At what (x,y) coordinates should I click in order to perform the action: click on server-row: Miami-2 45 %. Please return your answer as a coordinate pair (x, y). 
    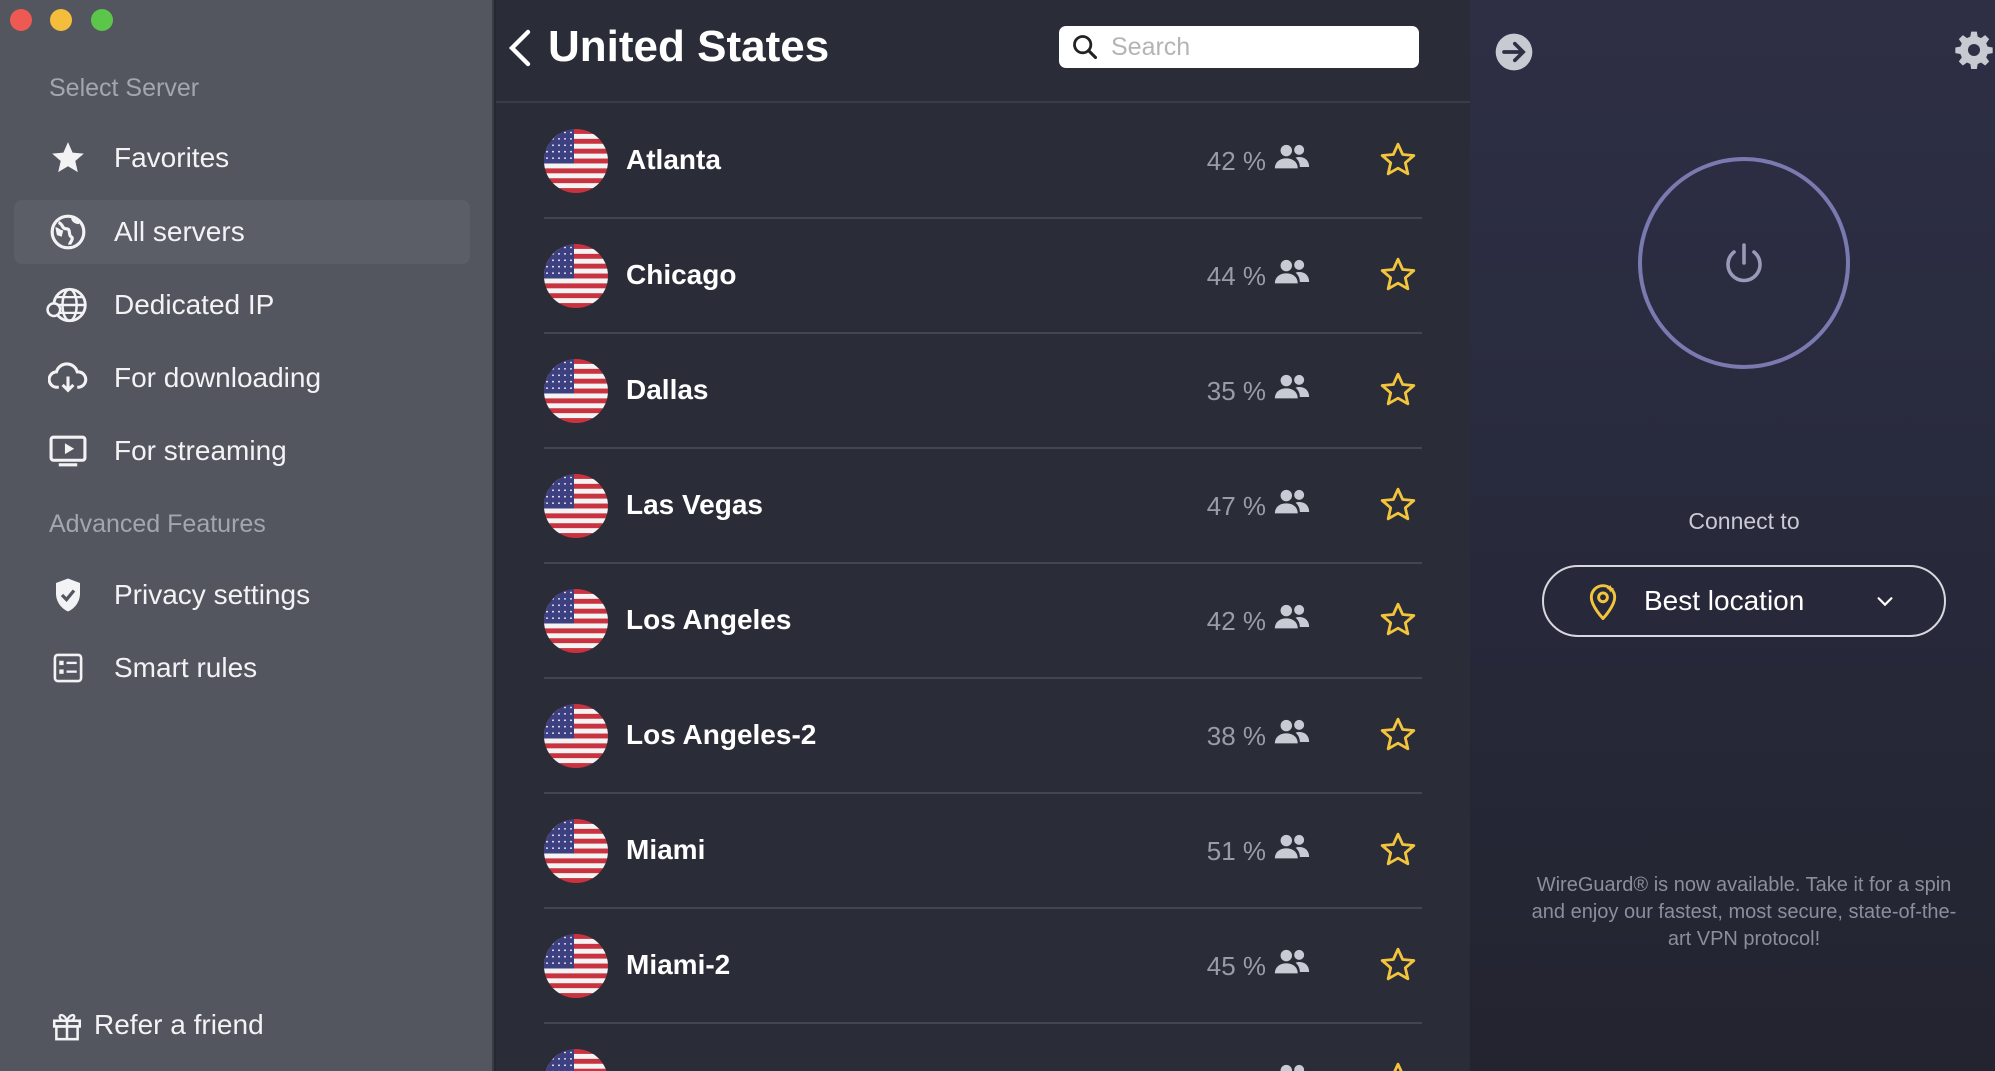
    Looking at the image, I should click on (983, 966).